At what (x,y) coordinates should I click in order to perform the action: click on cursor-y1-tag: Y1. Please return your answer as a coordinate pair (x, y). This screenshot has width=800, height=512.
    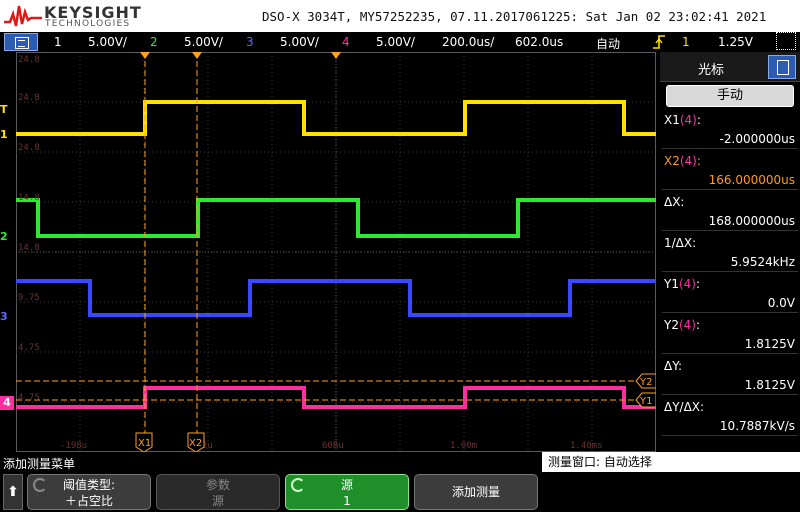
    Looking at the image, I should click on (645, 400).